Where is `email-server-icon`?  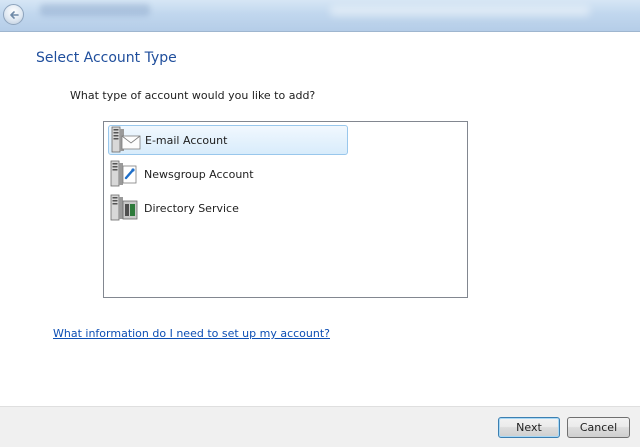 email-server-icon is located at coordinates (126, 140).